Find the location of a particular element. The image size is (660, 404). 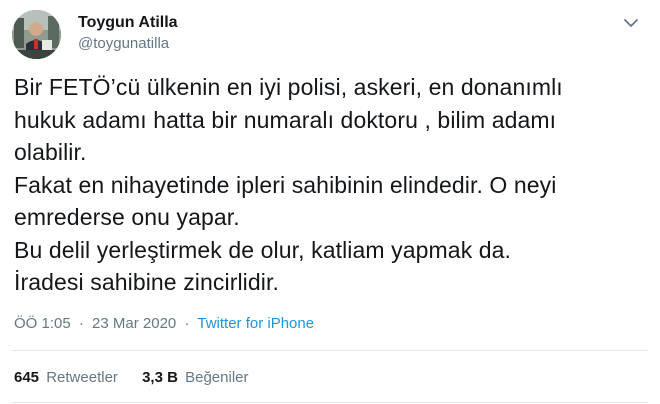

tweet-header: Toygun Atilla @toygunatilla is located at coordinates (330, 35).